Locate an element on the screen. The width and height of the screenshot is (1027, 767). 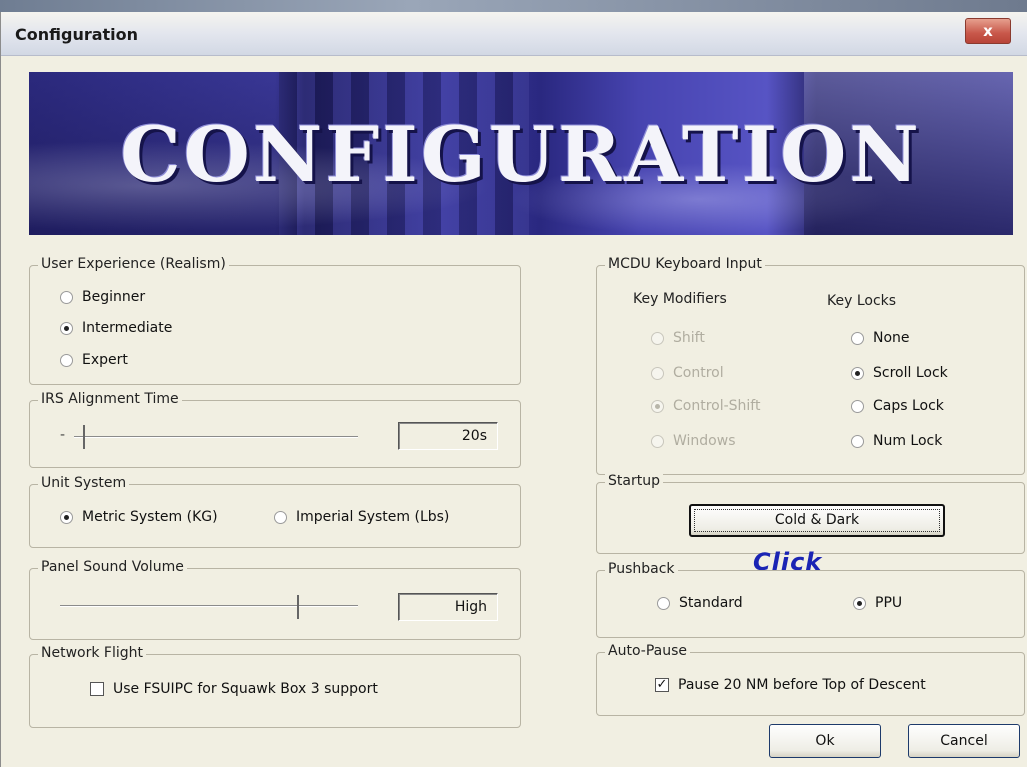
radio-metric-label: Metric System (KG) is located at coordinates (150, 517).